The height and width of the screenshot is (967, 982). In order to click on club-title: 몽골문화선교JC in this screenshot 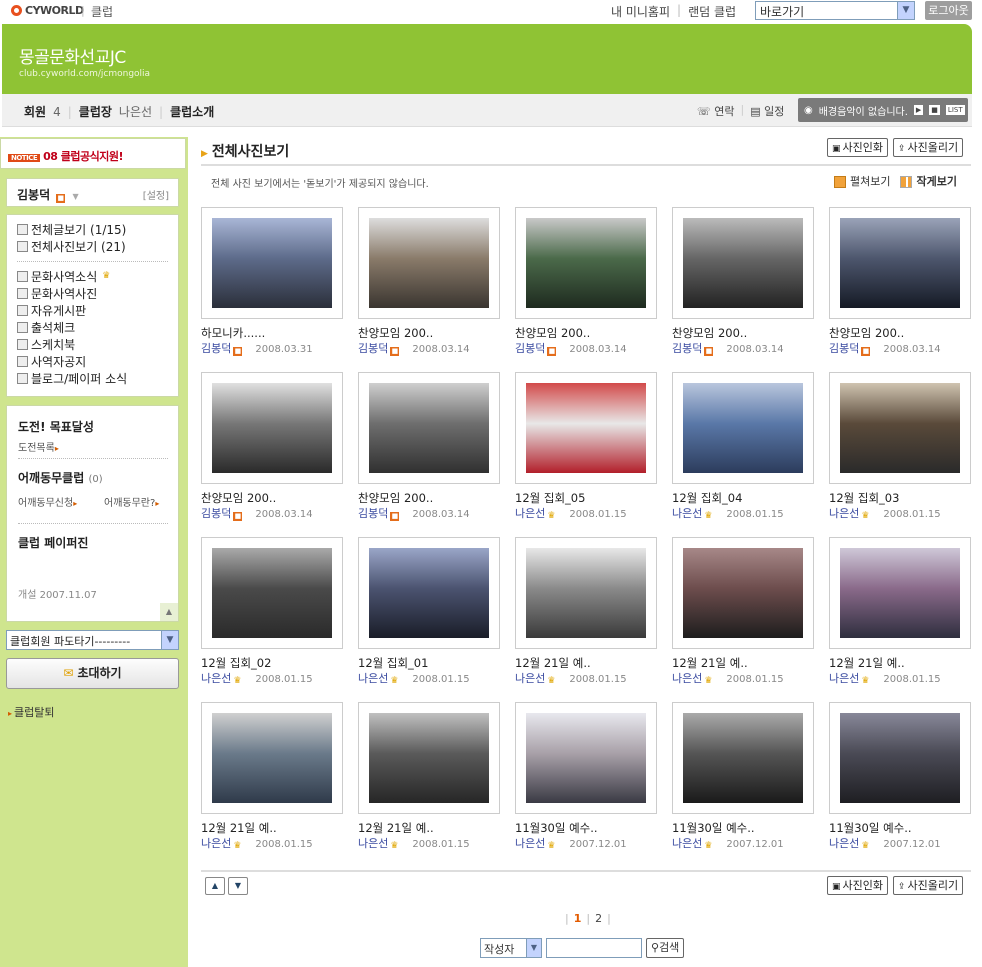, I will do `click(72, 55)`.